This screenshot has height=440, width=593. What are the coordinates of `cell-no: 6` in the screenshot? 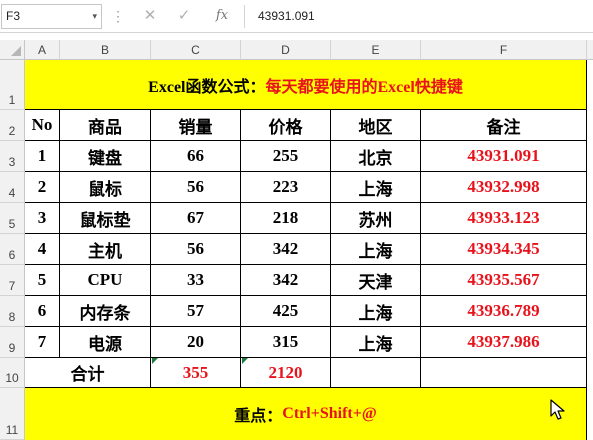 It's located at (42, 311).